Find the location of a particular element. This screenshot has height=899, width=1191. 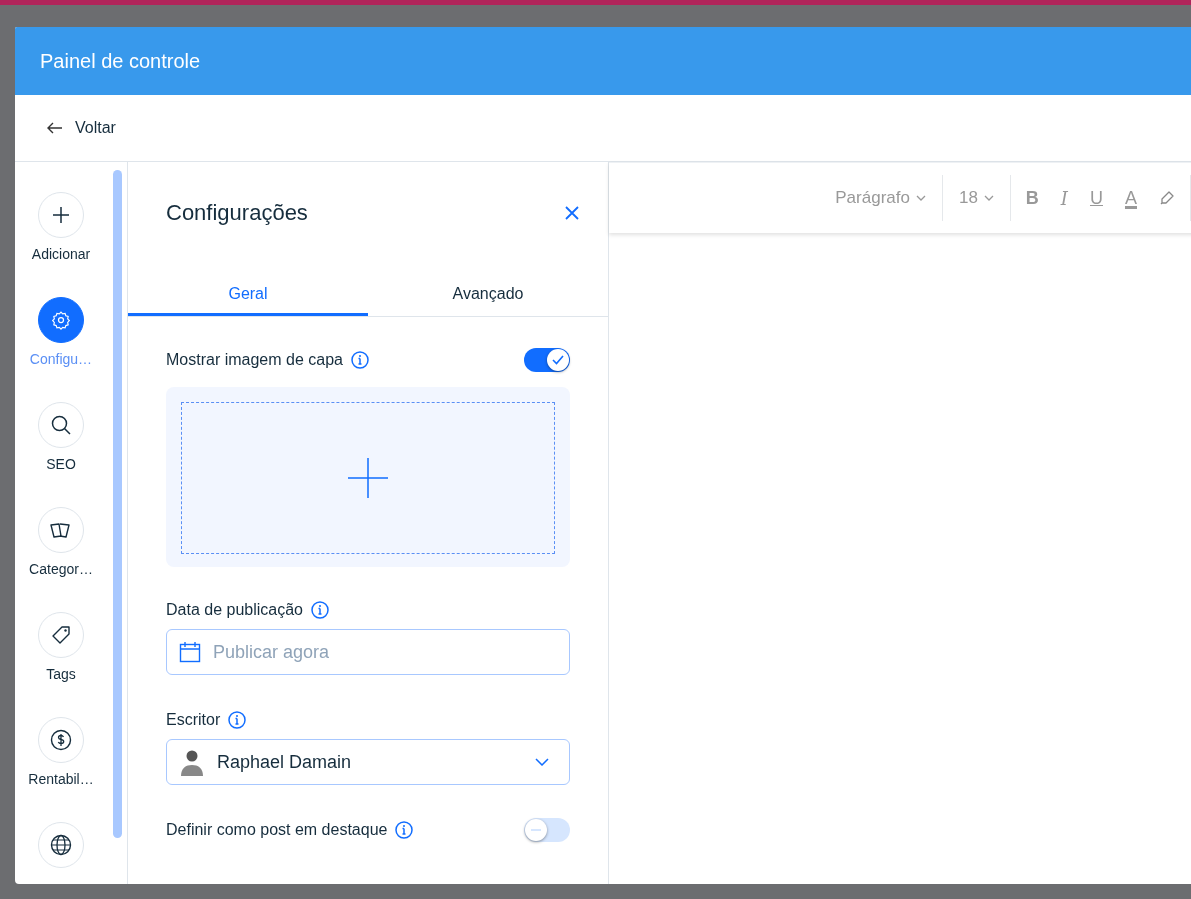

format-button: B is located at coordinates (1032, 198).